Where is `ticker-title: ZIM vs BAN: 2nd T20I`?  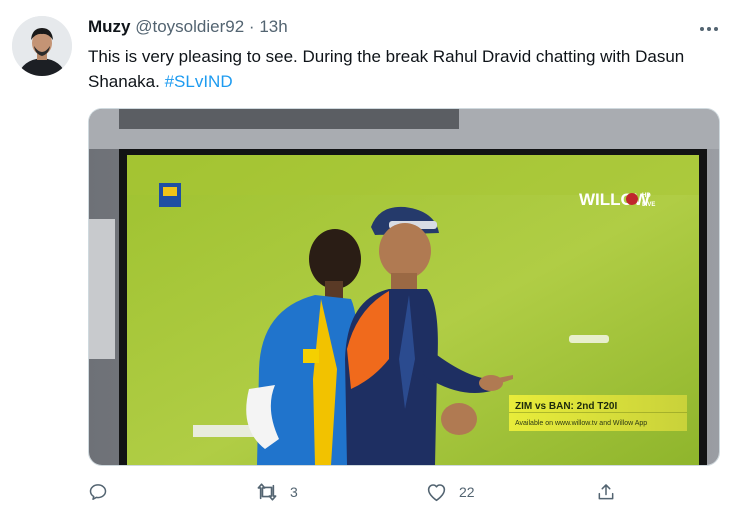 ticker-title: ZIM vs BAN: 2nd T20I is located at coordinates (566, 406).